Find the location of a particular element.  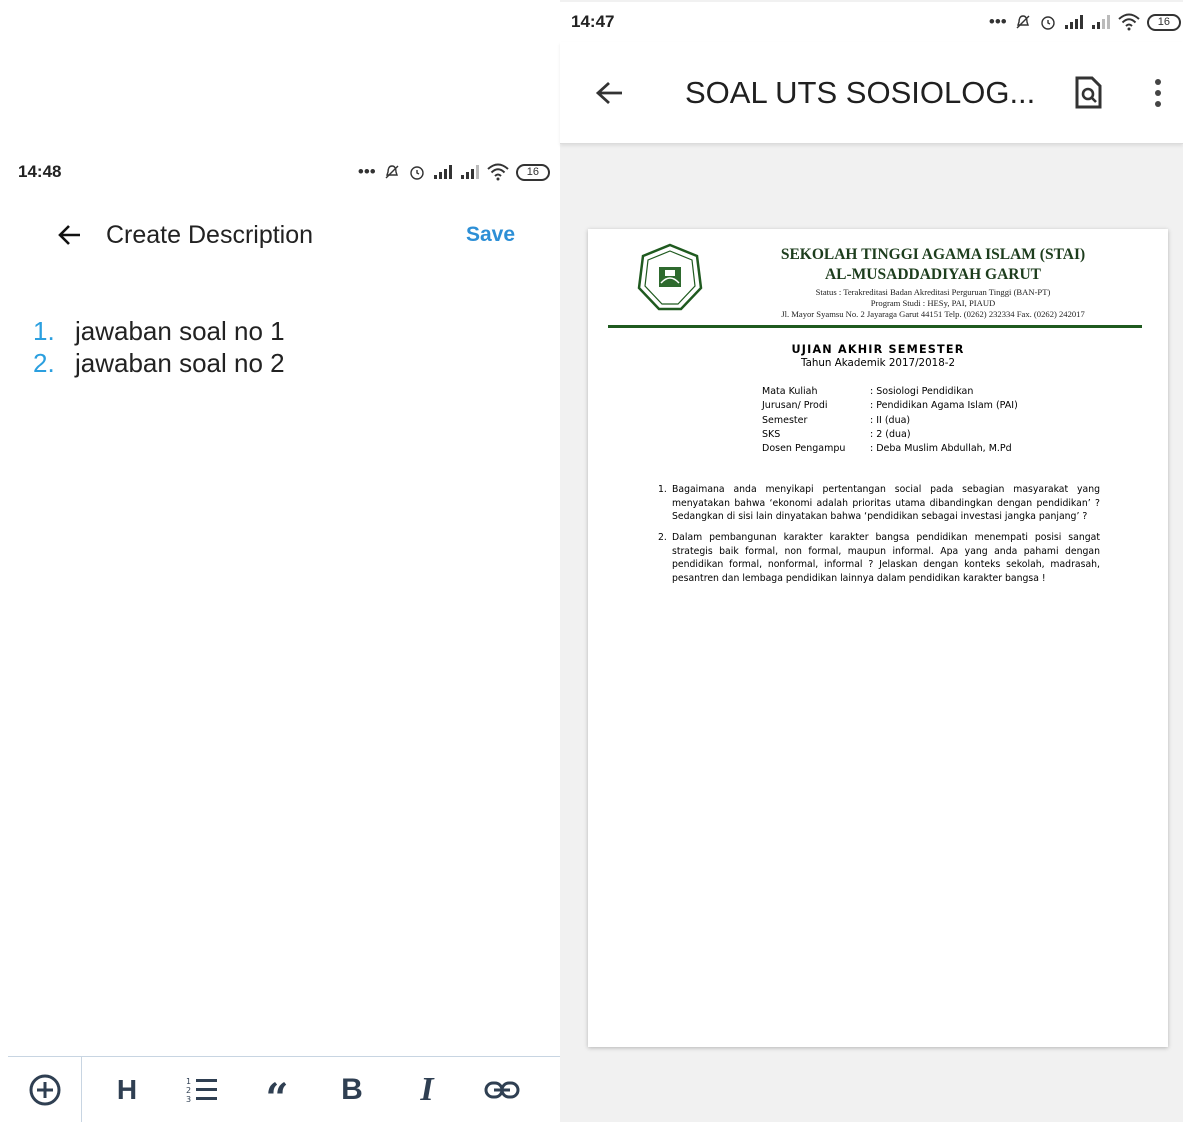

exam-year: Tahun Akademik 2017/2018-2 is located at coordinates (878, 363).